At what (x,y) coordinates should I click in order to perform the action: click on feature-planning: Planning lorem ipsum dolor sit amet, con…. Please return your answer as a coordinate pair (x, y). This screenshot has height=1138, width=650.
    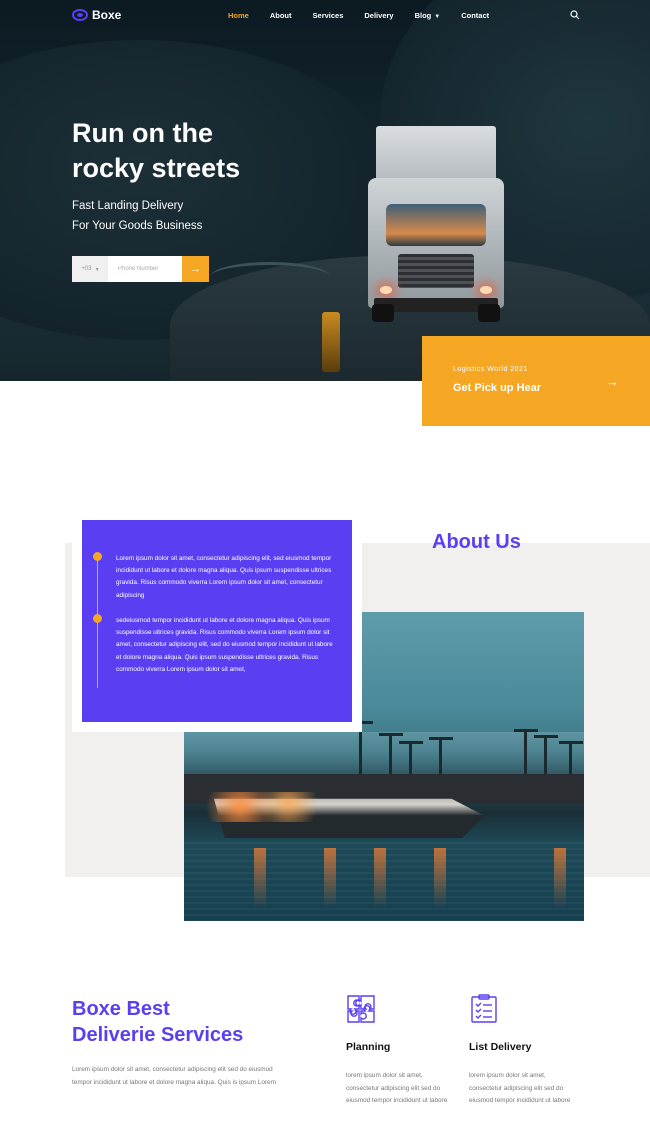
    Looking at the image, I should click on (401, 1049).